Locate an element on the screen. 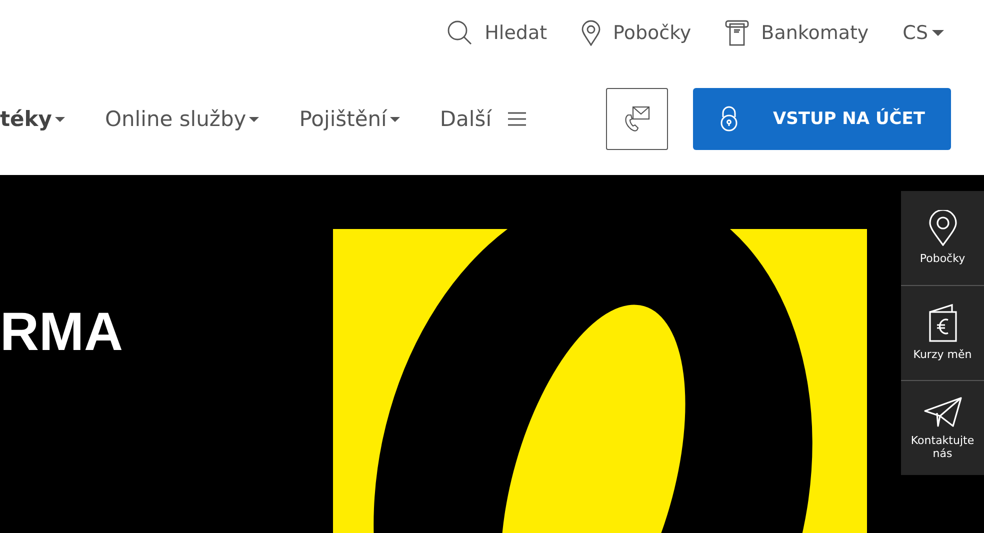 This screenshot has width=984, height=533. phone-envelope-icon is located at coordinates (637, 119).